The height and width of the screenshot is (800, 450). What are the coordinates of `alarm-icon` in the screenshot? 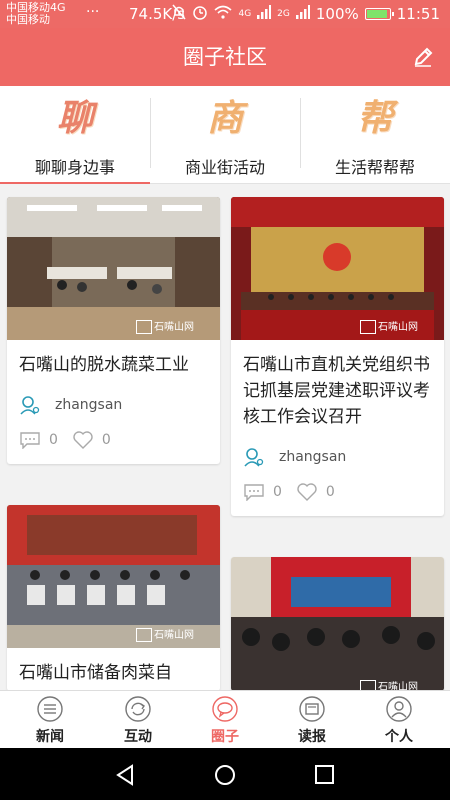 It's located at (200, 14).